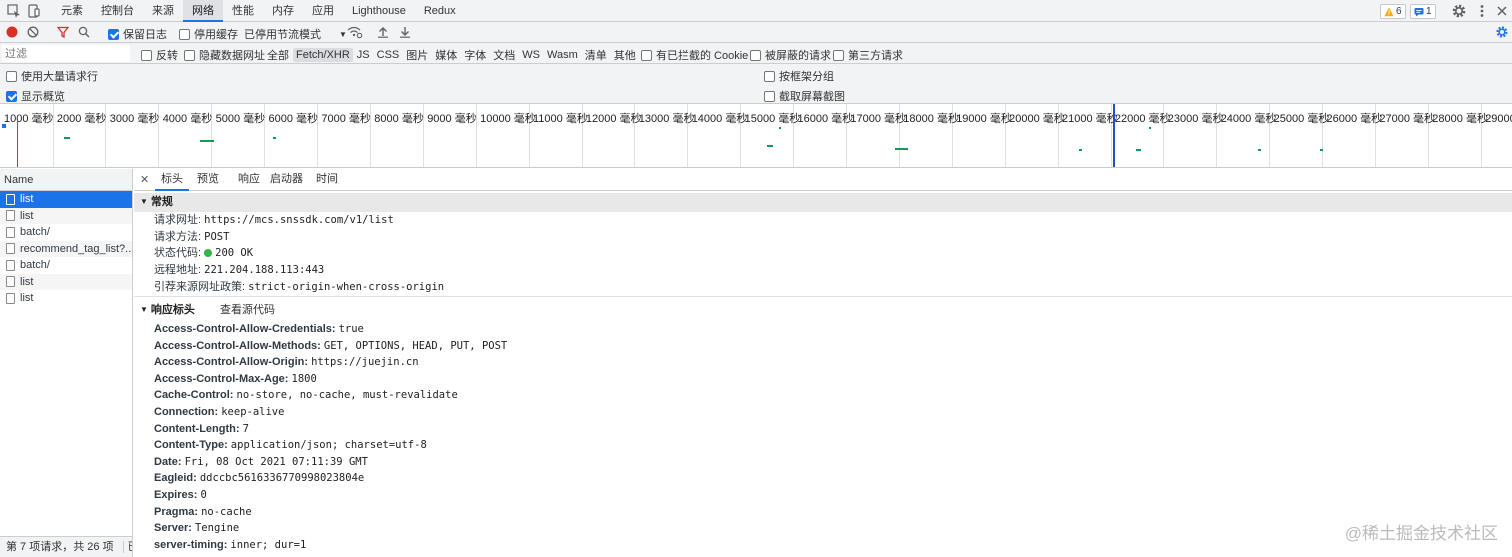 This screenshot has height=557, width=1512. I want to click on general-row: 请求网址: https://mcs.snssdk.com/v1/list, so click(274, 220).